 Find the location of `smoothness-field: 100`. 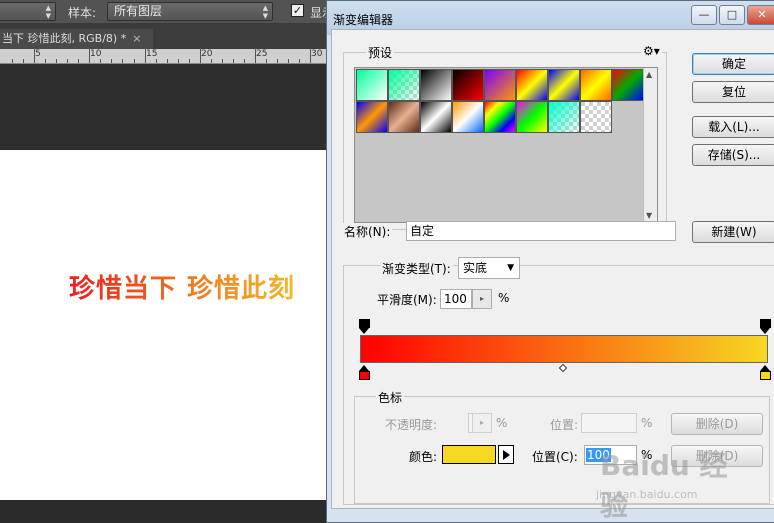

smoothness-field: 100 is located at coordinates (456, 299).